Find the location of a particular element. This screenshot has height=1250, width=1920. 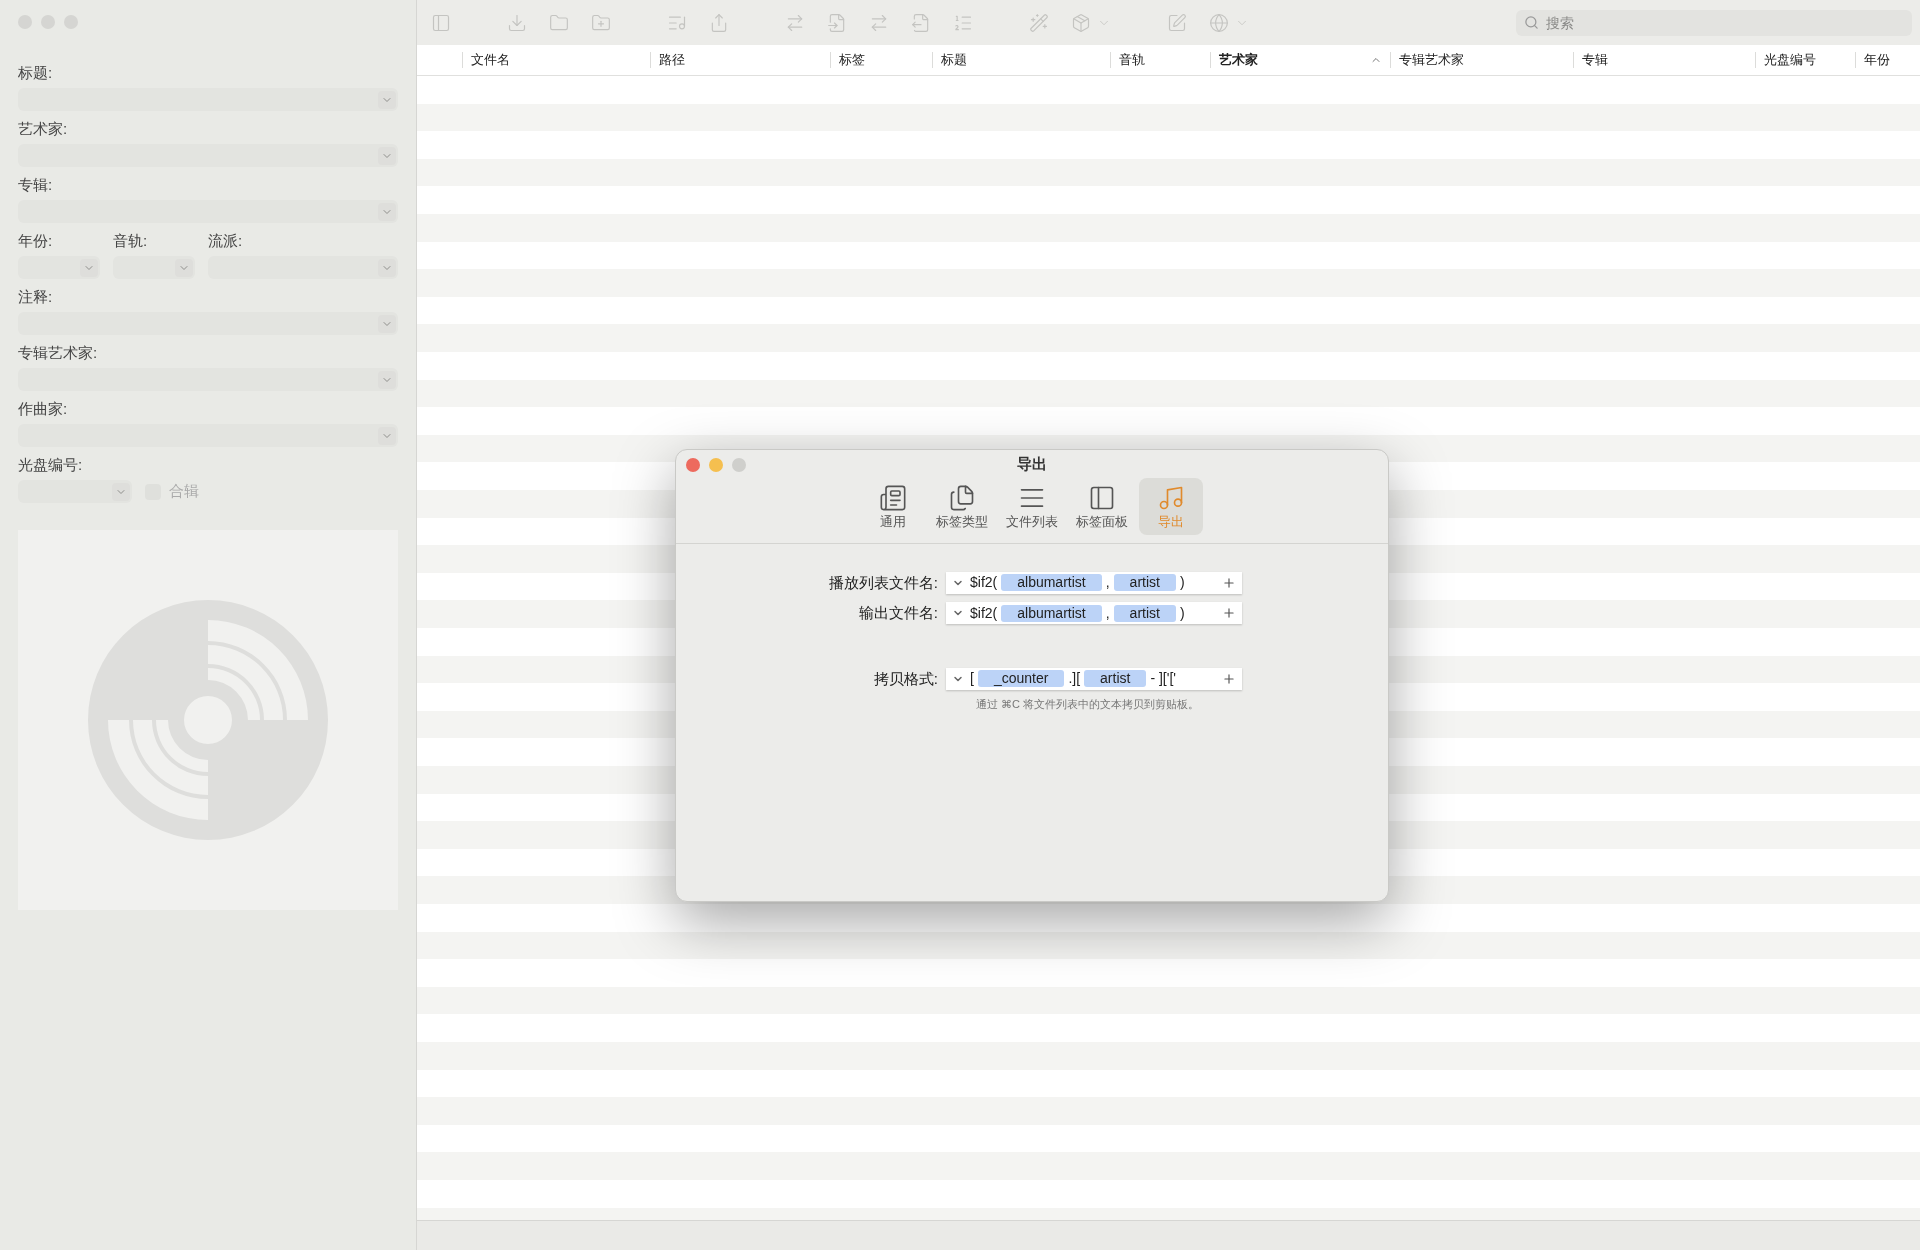

format-text: - ]['[' is located at coordinates (1163, 679).